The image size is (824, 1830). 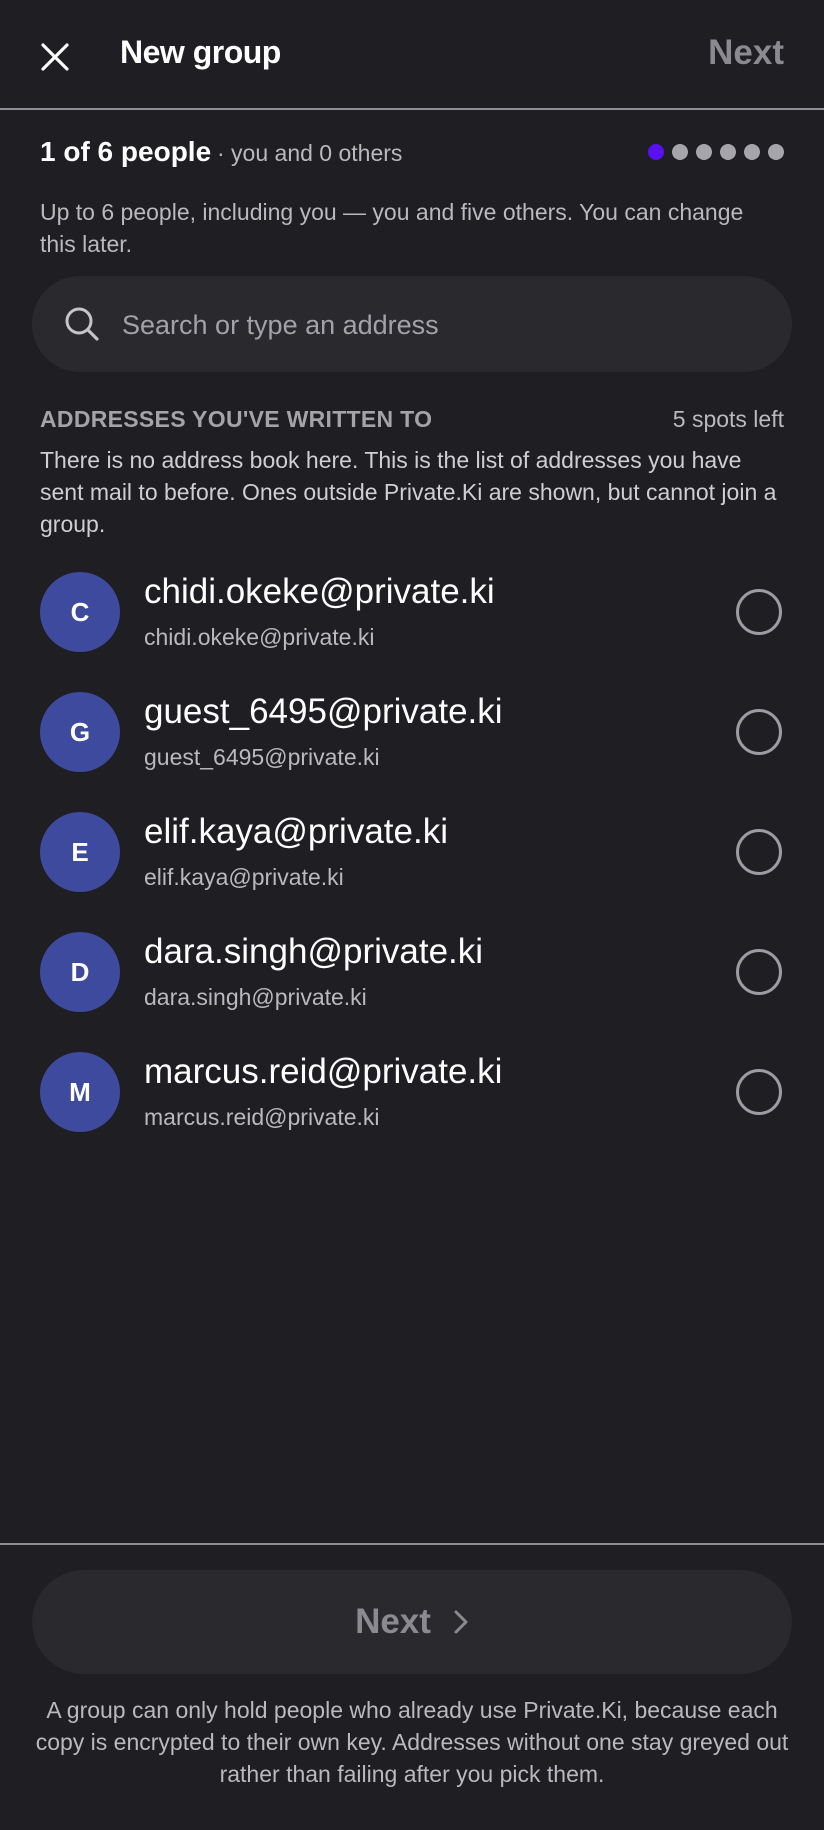 I want to click on avatar: D, so click(x=80, y=972).